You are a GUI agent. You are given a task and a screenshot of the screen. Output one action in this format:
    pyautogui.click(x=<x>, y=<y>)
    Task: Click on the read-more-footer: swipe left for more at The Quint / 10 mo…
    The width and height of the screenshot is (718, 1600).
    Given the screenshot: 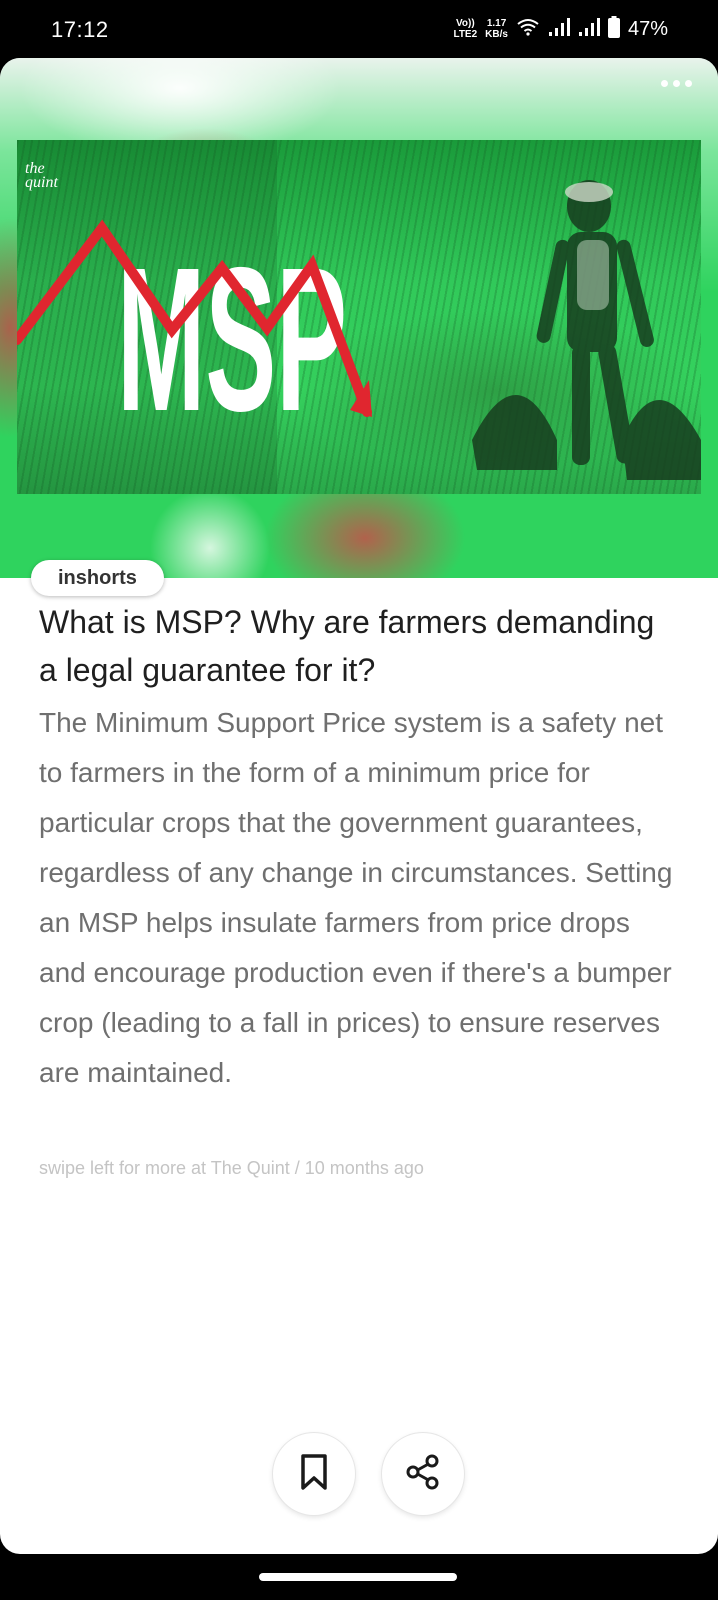 What is the action you would take?
    pyautogui.click(x=231, y=1168)
    